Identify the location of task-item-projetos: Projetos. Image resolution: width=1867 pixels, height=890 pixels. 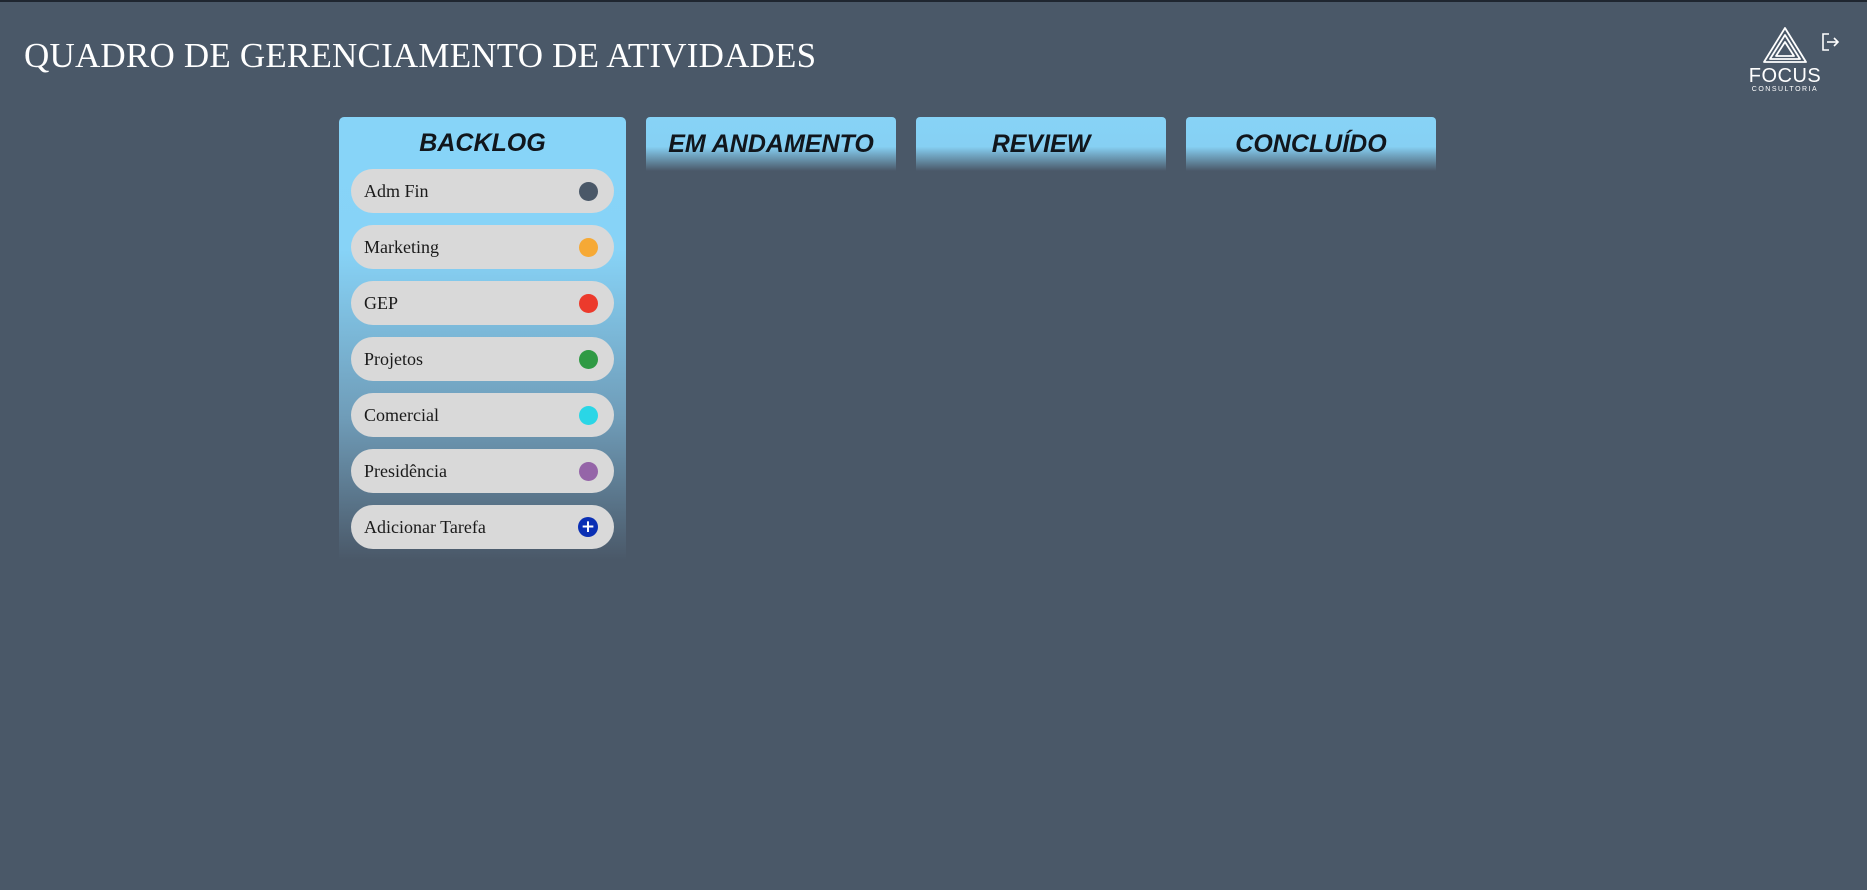
(482, 359).